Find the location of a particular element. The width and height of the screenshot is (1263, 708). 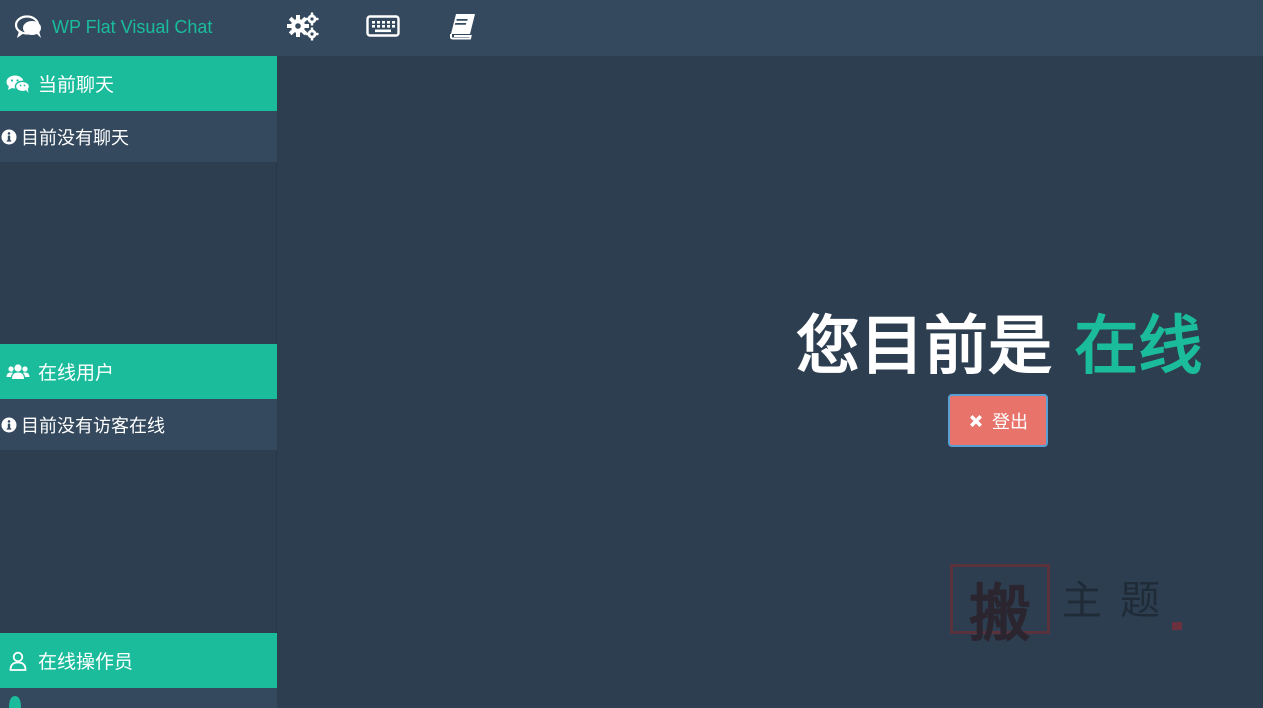

top-navbar: WP Flat Visual Chat is located at coordinates (631, 28).